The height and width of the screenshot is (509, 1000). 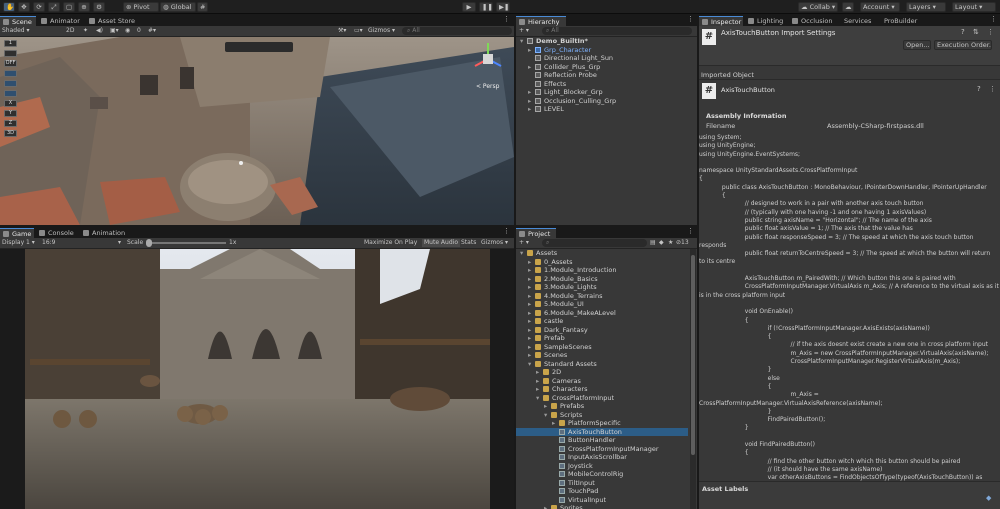 What do you see at coordinates (602, 389) in the screenshot?
I see `project-item: ▸ Characters` at bounding box center [602, 389].